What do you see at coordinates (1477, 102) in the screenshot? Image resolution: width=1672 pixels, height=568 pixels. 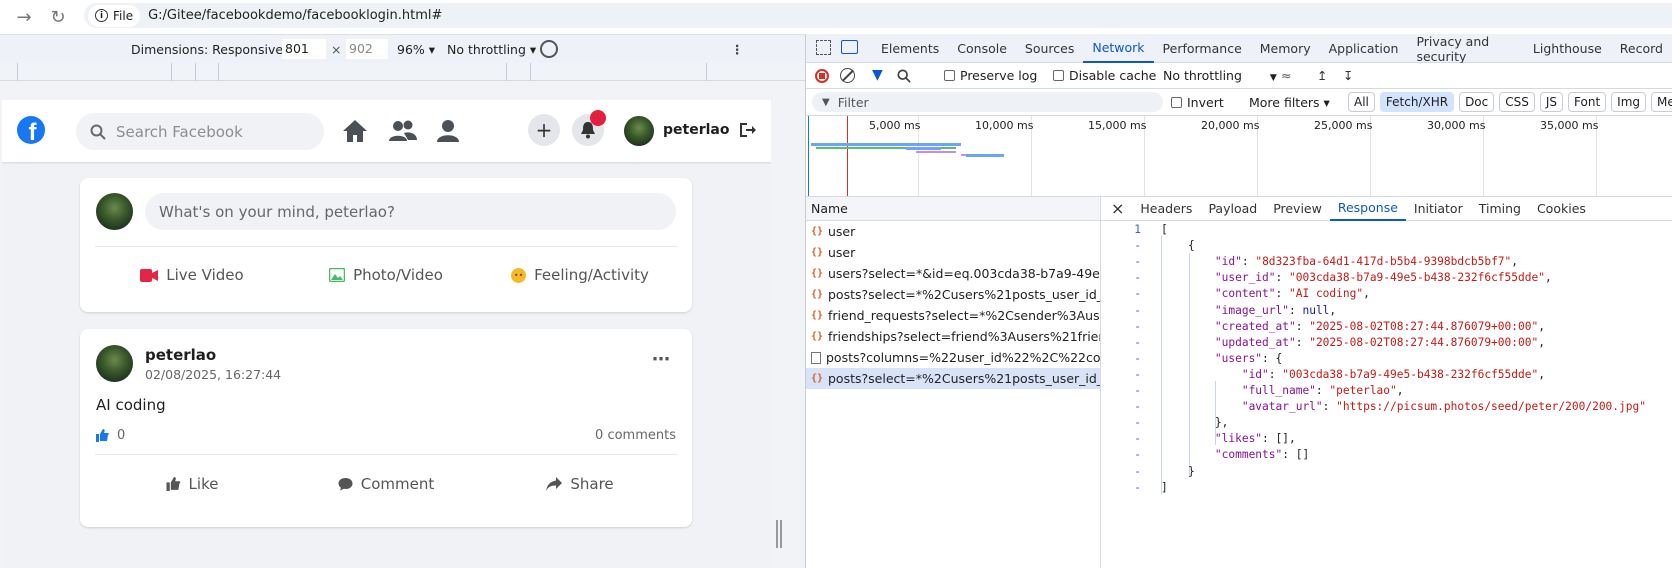 I see `chip-doc: Doc` at bounding box center [1477, 102].